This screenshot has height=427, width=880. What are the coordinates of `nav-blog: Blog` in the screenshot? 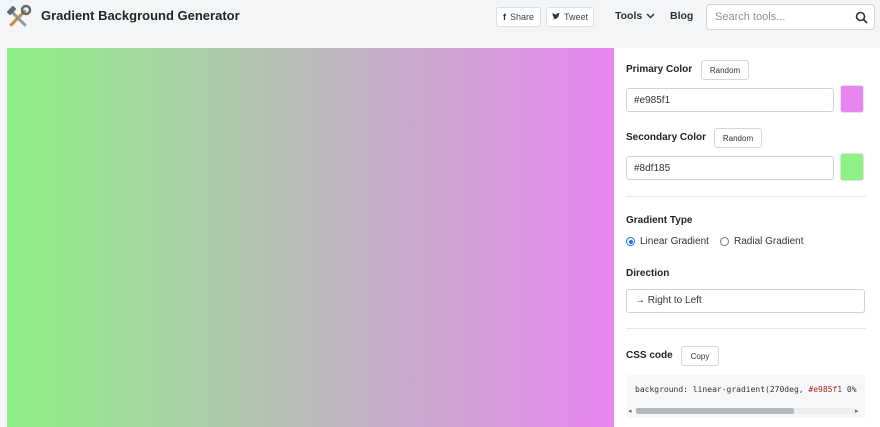 It's located at (681, 16).